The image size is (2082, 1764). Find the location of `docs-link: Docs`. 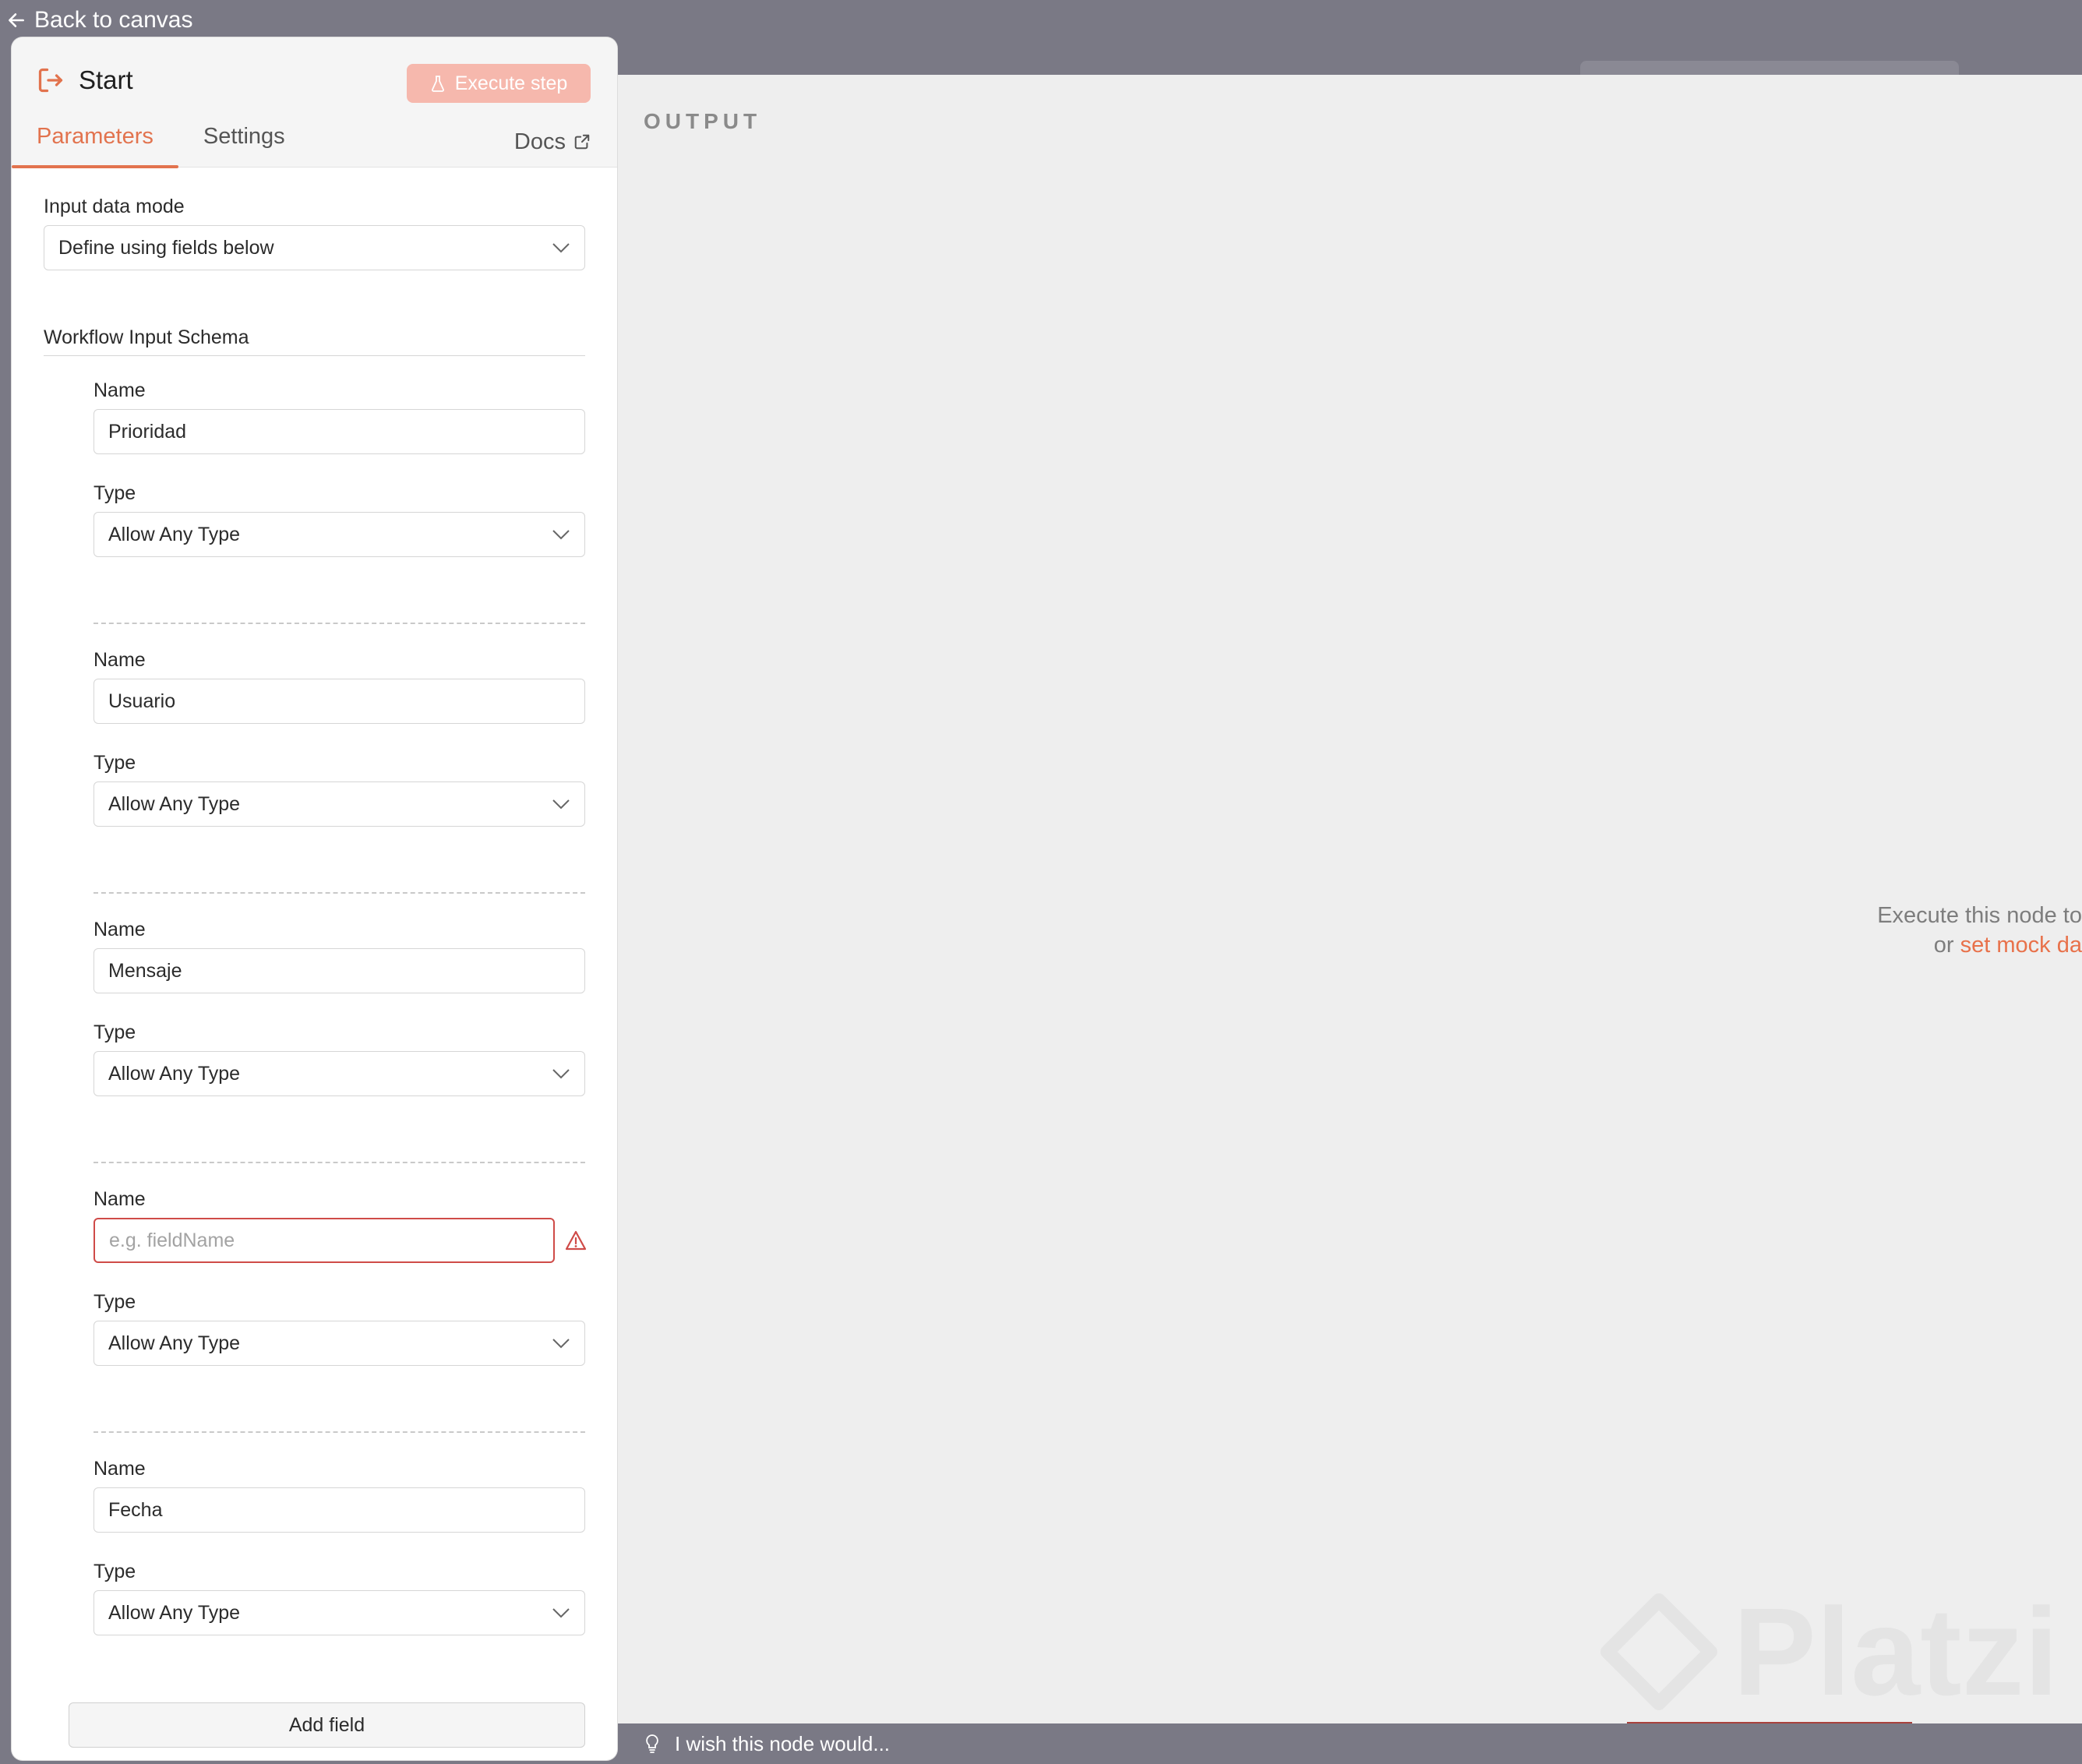

docs-link: Docs is located at coordinates (553, 142).